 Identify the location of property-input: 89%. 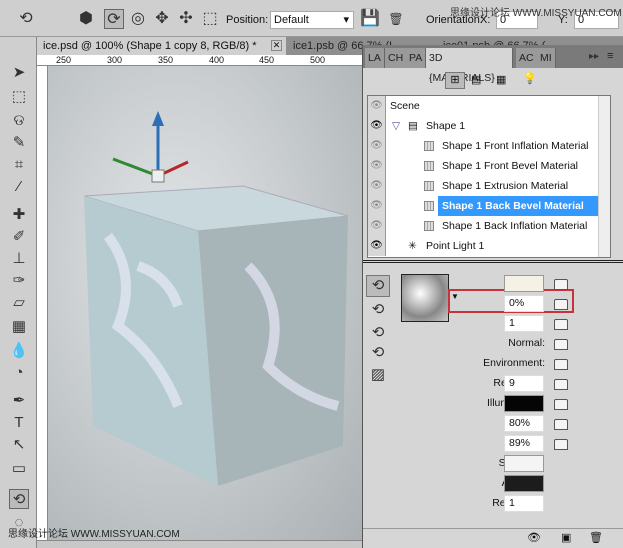
(524, 443).